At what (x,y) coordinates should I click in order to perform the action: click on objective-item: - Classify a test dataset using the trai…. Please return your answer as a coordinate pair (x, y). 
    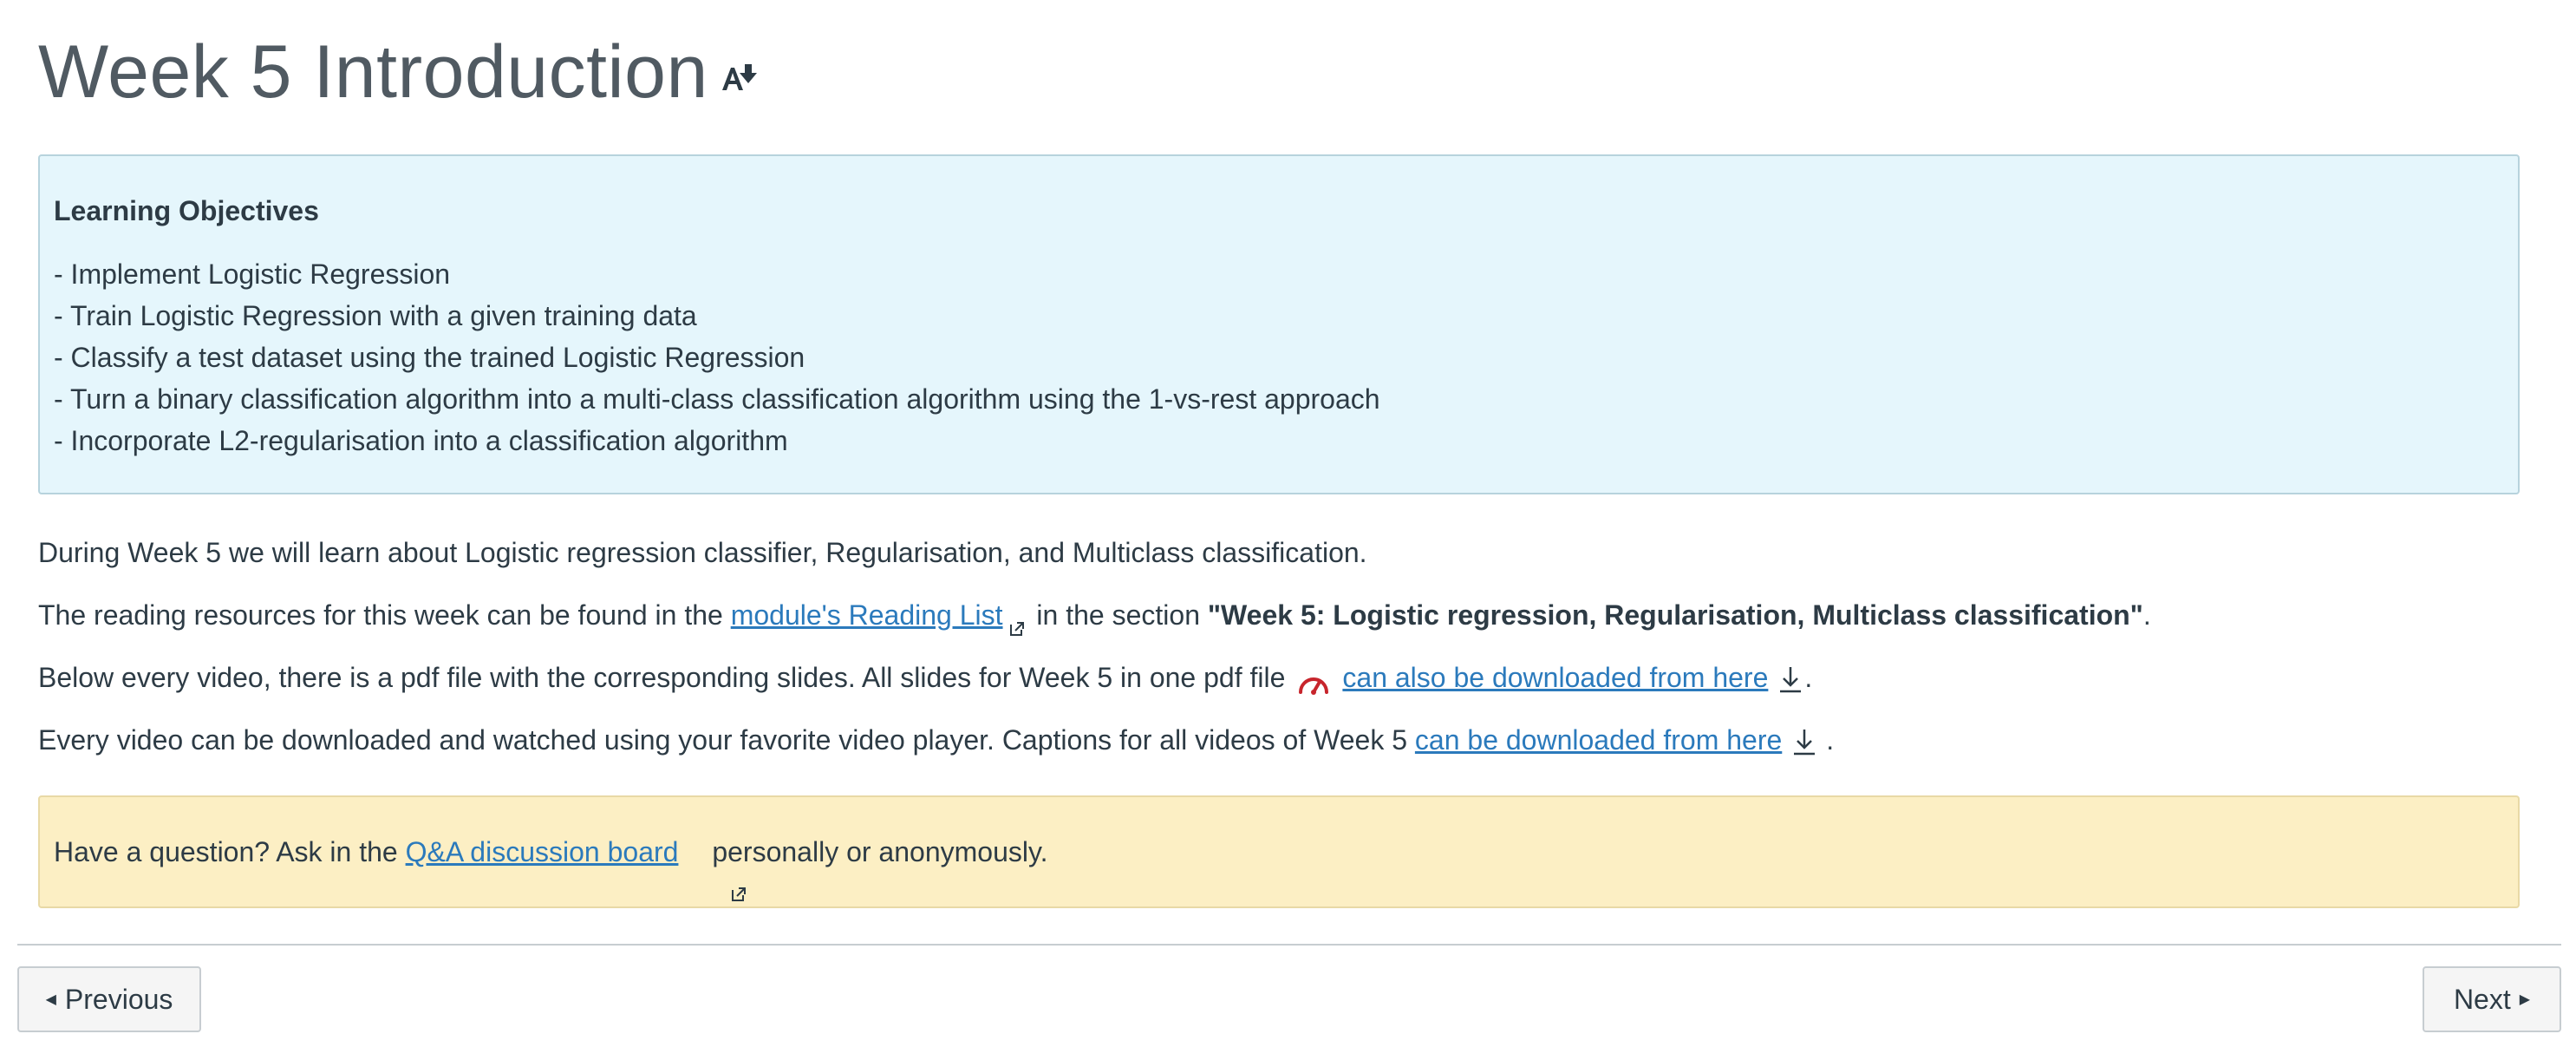
    Looking at the image, I should click on (430, 358).